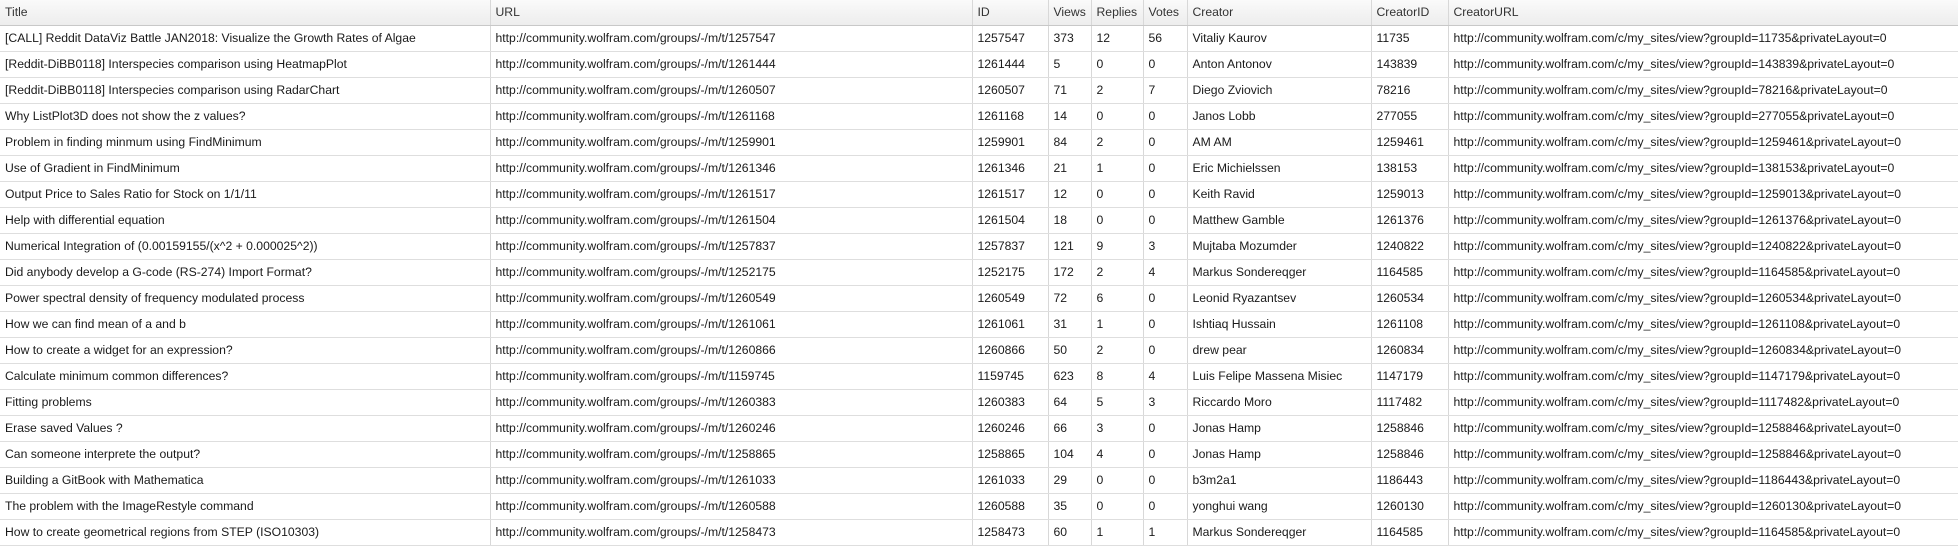 Image resolution: width=1958 pixels, height=546 pixels. I want to click on cell-title: Erase saved Values ?, so click(245, 428).